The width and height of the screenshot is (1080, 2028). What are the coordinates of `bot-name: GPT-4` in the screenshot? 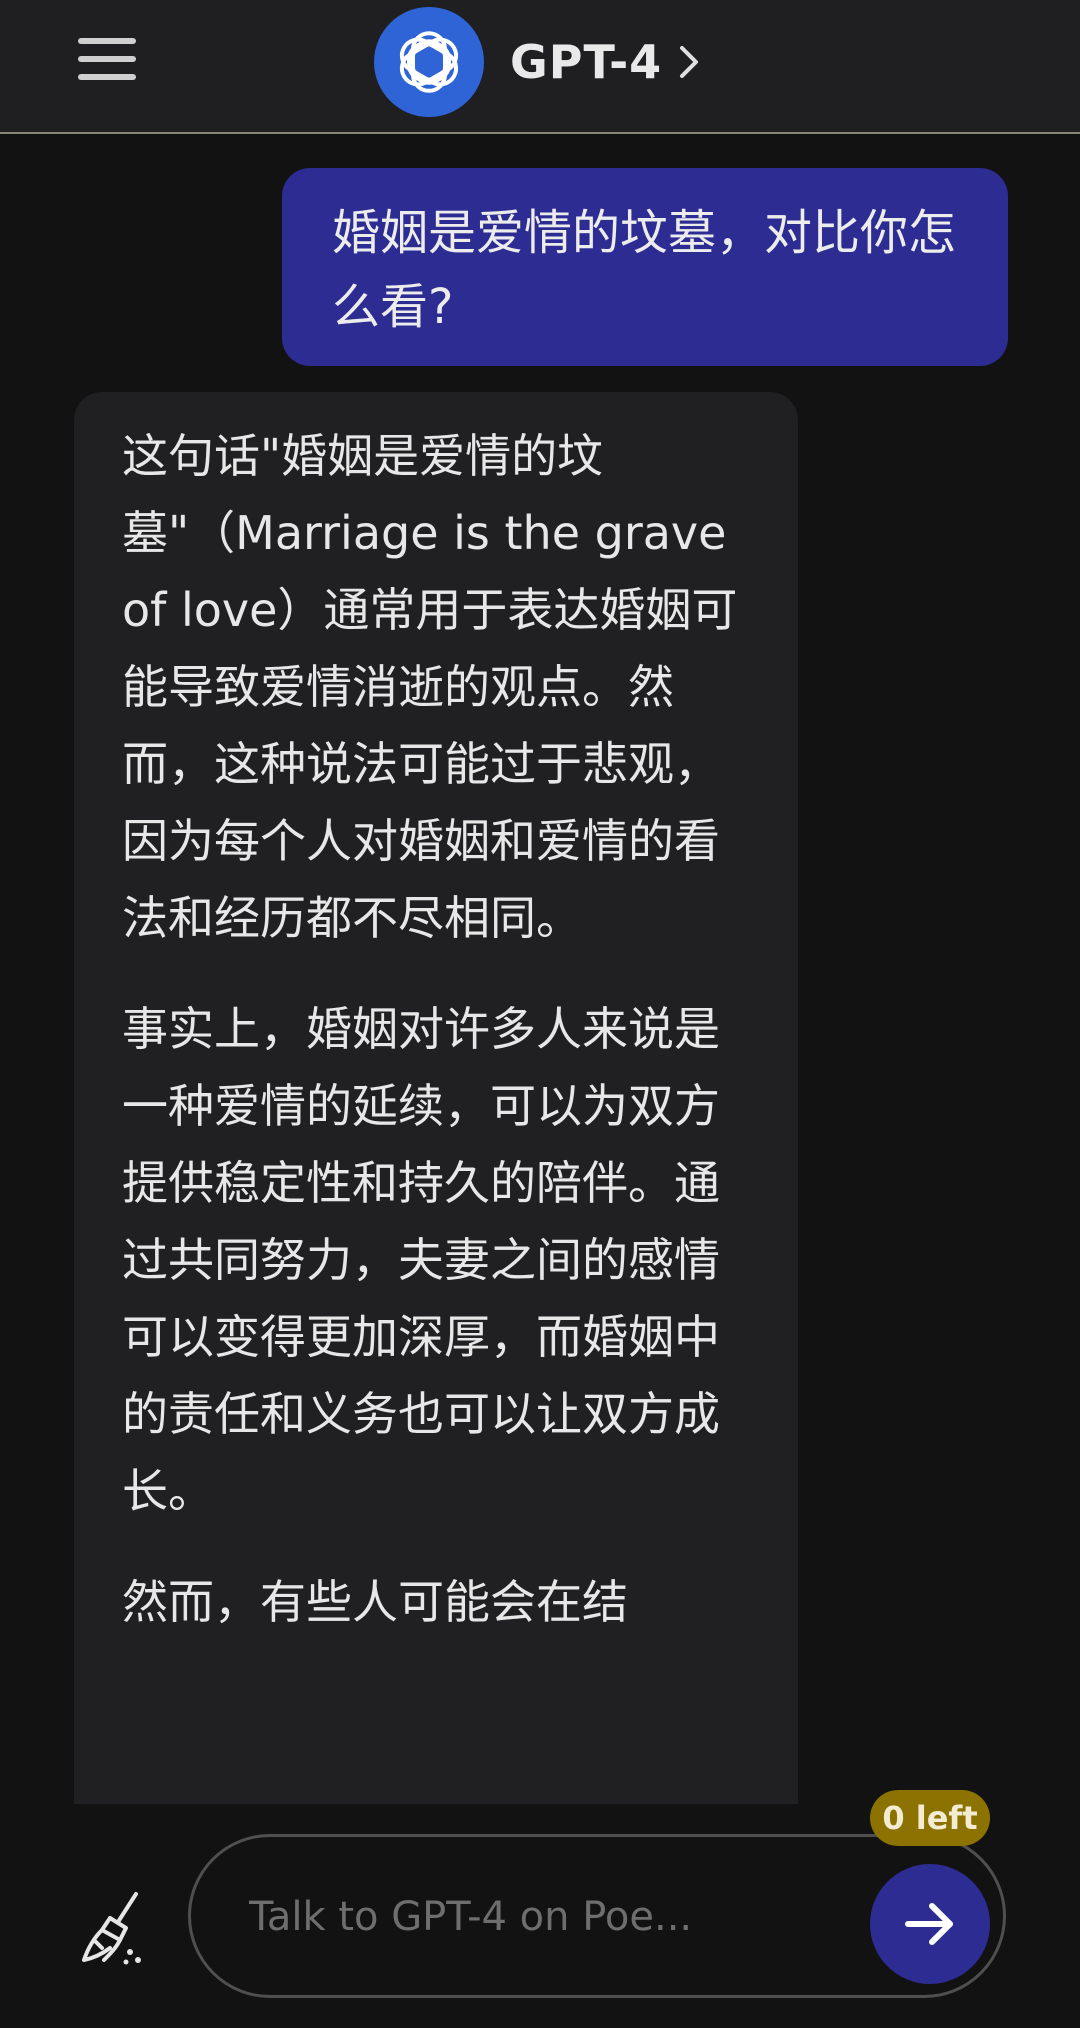 It's located at (586, 62).